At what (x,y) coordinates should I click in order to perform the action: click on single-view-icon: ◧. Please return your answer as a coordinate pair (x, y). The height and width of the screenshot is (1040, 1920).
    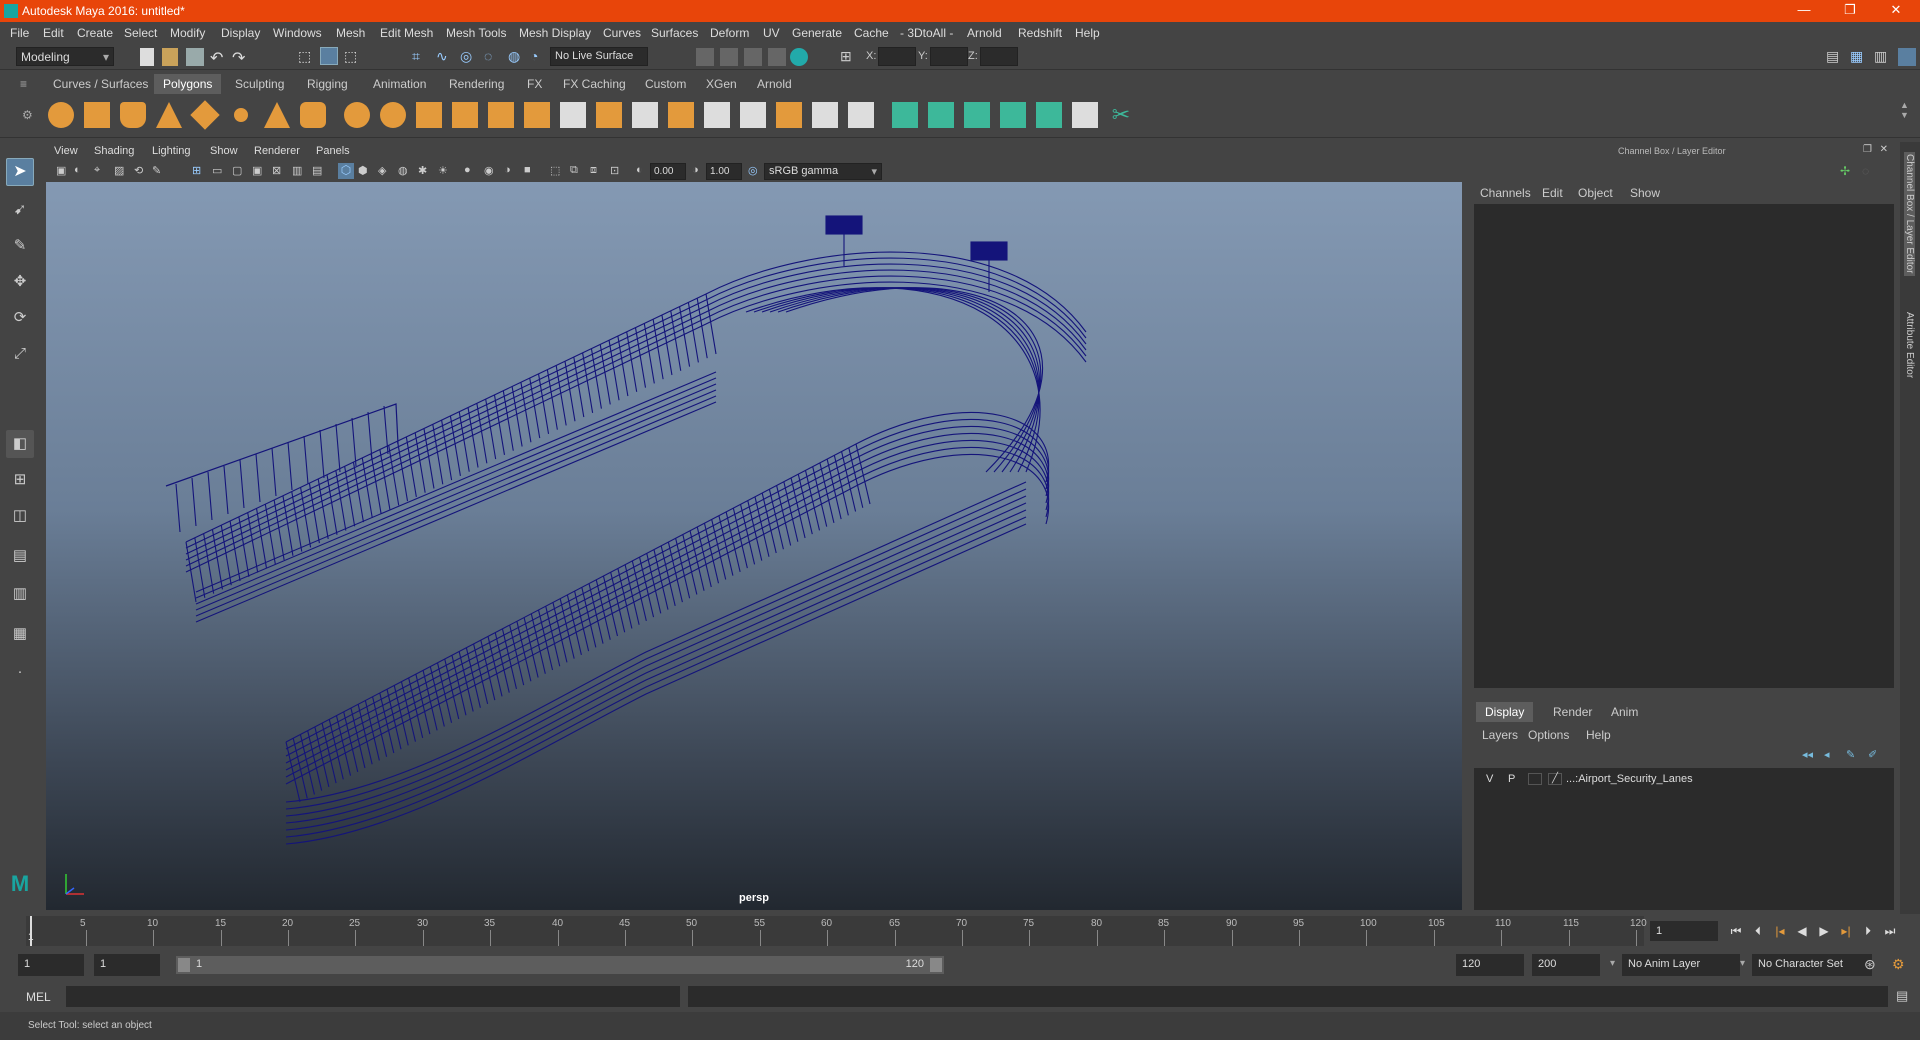
    Looking at the image, I should click on (20, 444).